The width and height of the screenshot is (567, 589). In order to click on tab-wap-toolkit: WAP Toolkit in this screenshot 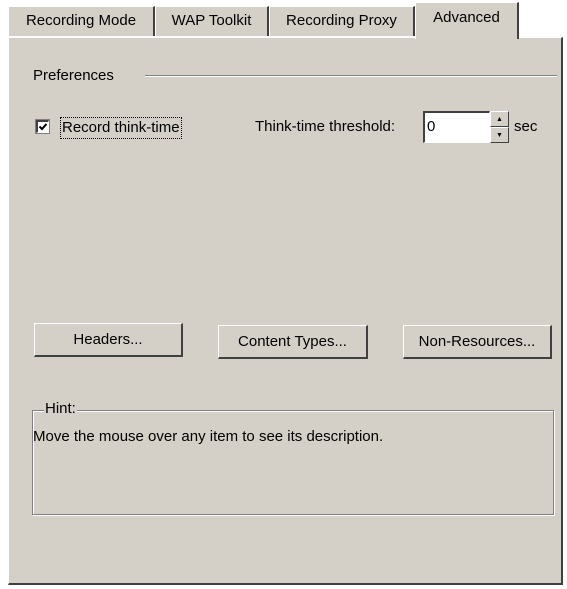, I will do `click(212, 21)`.